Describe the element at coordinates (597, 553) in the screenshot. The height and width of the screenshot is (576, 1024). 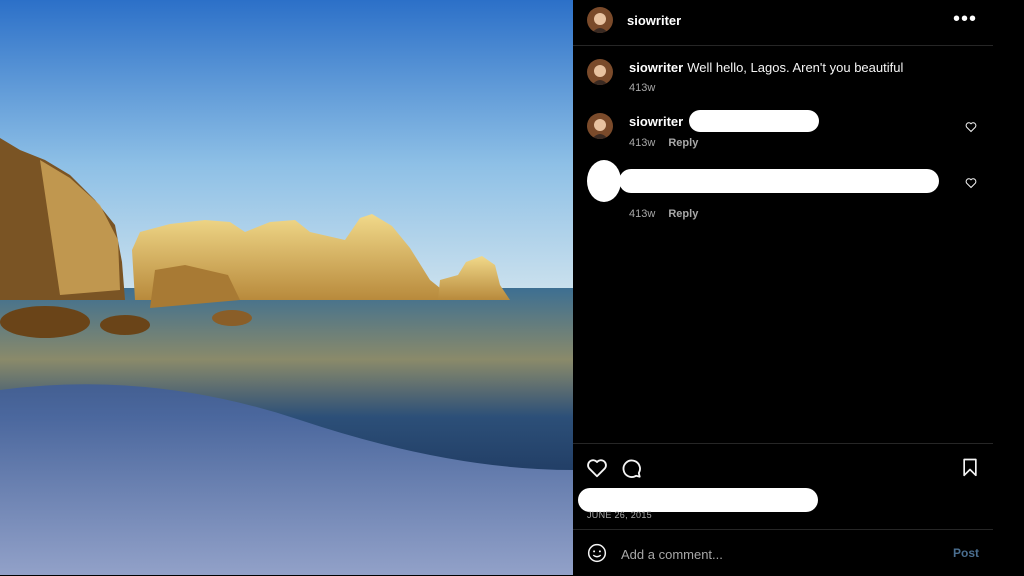
I see `emoji-icon` at that location.